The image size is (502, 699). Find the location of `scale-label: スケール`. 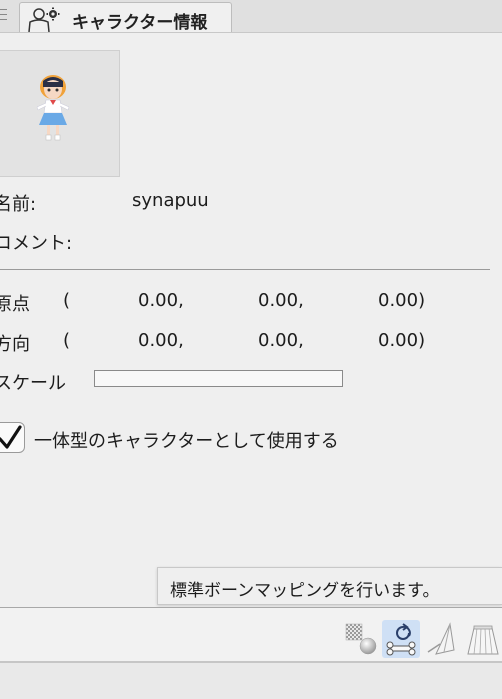

scale-label: スケール is located at coordinates (33, 383).